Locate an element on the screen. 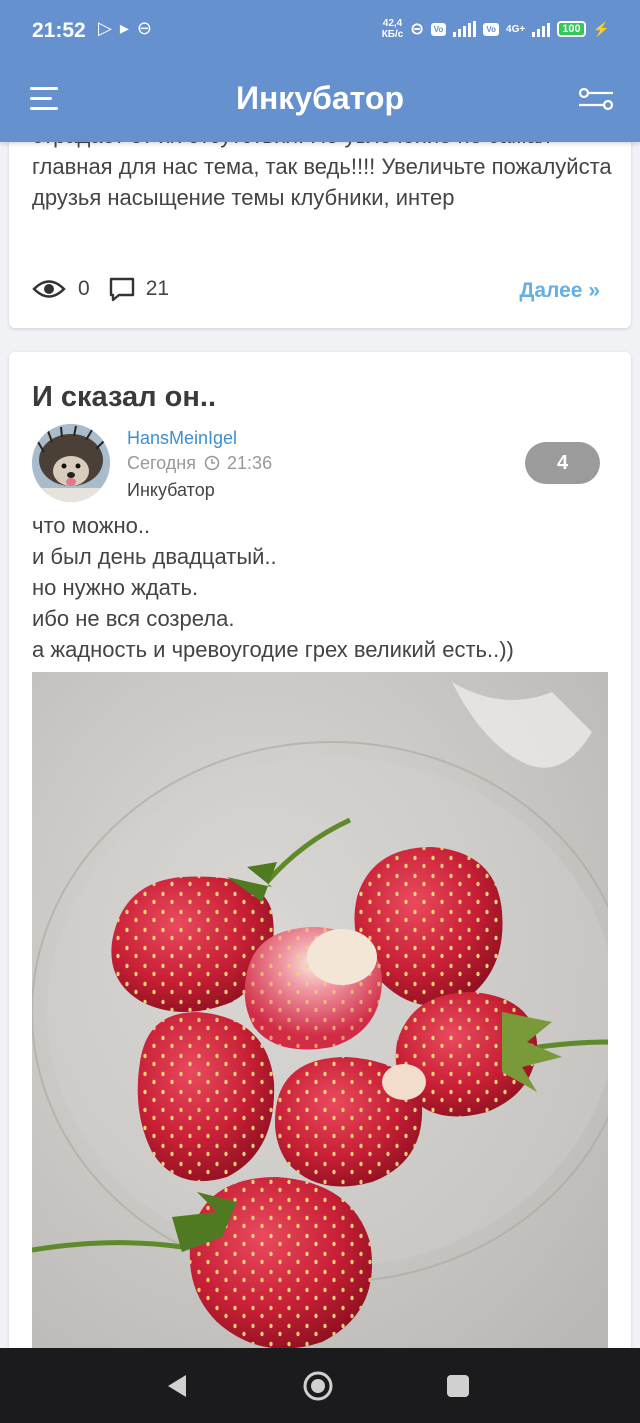 The image size is (640, 1423). home-icon is located at coordinates (318, 1386).